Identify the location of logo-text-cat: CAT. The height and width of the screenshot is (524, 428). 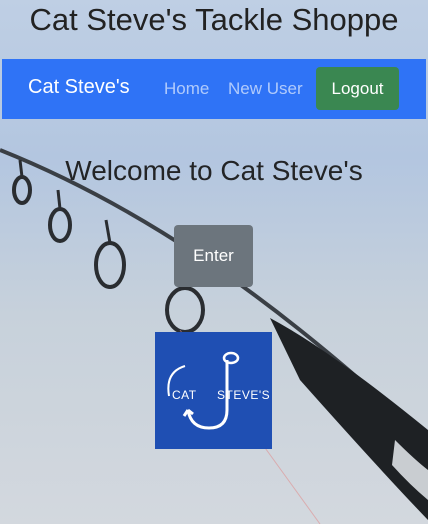
(184, 395).